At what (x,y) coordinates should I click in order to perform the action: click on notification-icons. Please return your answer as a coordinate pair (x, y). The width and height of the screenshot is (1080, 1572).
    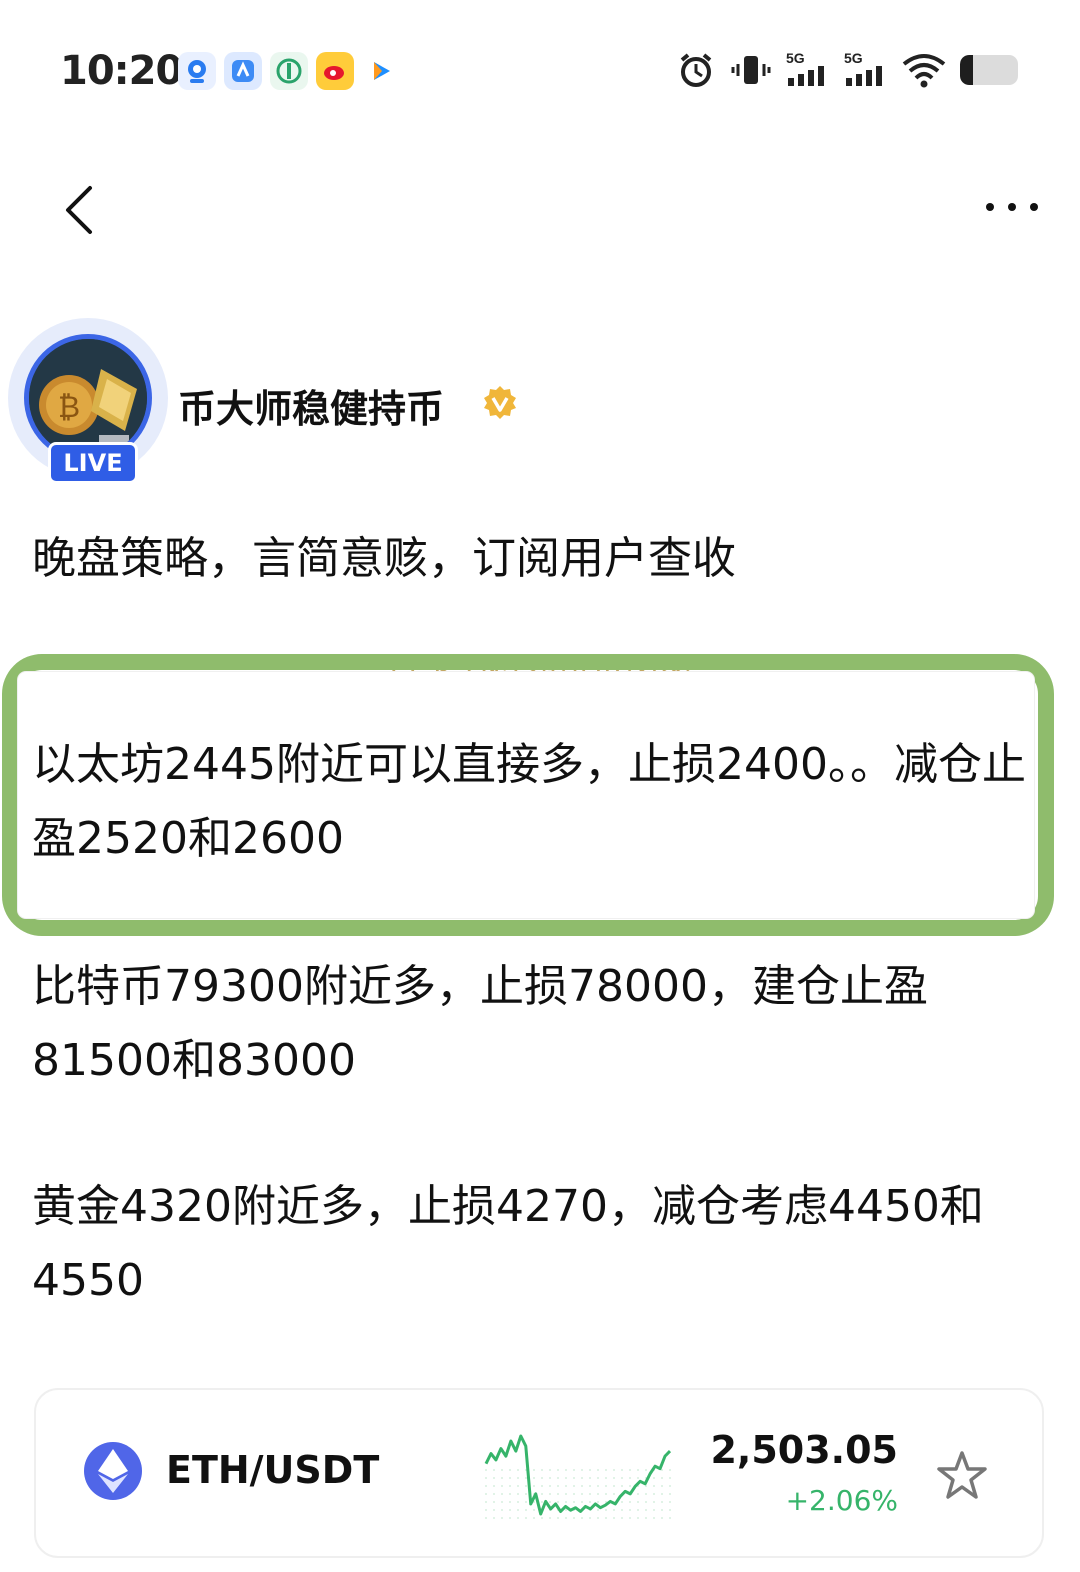
    Looking at the image, I should click on (289, 71).